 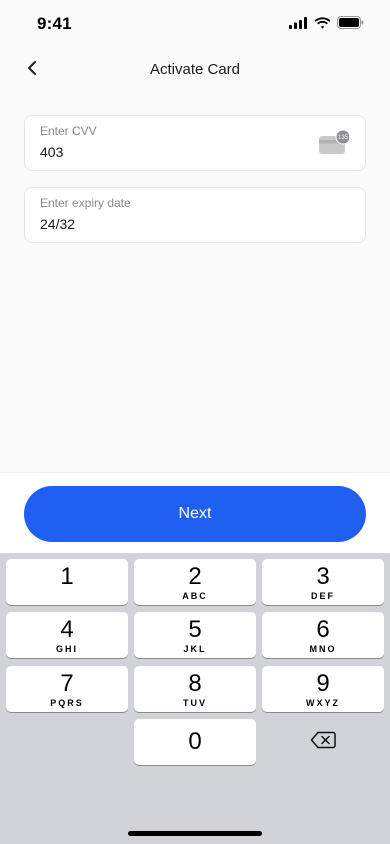 I want to click on home-indicator, so click(x=195, y=833).